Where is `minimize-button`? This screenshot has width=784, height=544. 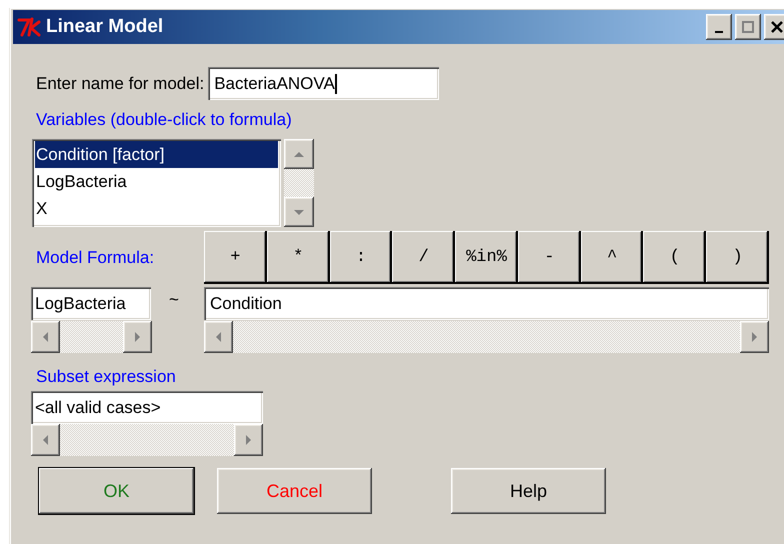
minimize-button is located at coordinates (719, 27).